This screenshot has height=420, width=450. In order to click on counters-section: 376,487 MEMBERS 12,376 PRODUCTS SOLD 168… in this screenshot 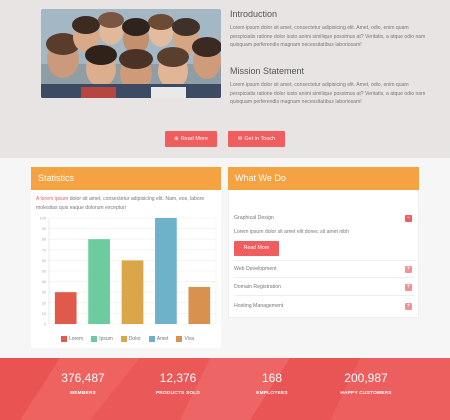, I will do `click(225, 389)`.